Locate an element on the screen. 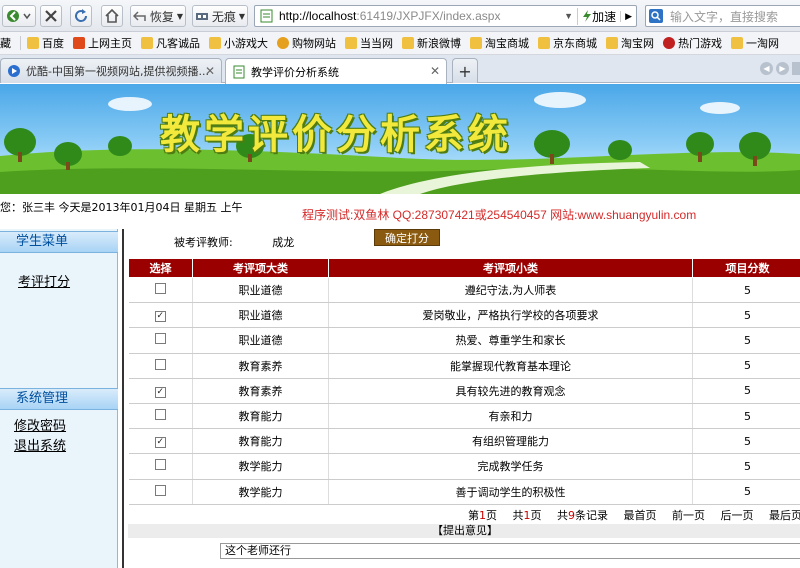 The height and width of the screenshot is (568, 800). scroll-left-icon: ◀ is located at coordinates (766, 68).